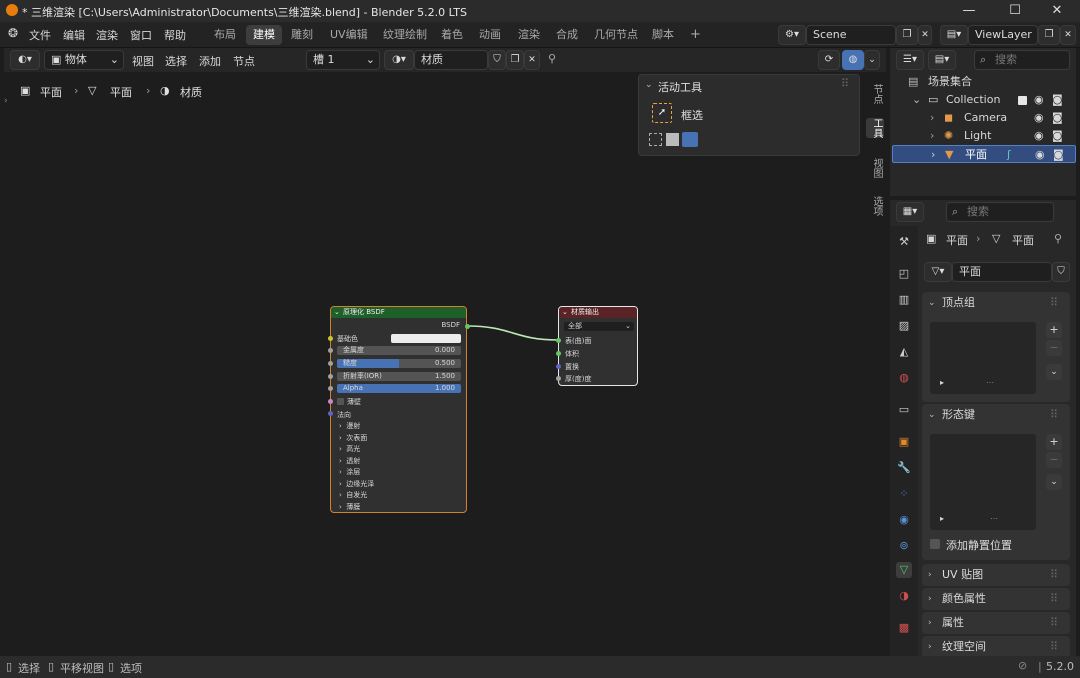  I want to click on section-coat: › 涂层, so click(349, 472).